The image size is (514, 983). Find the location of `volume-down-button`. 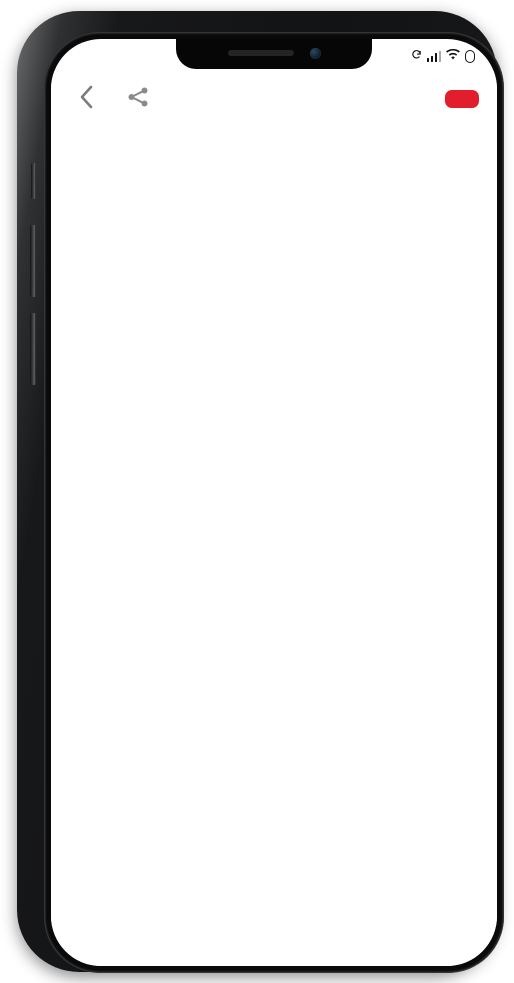

volume-down-button is located at coordinates (33, 349).